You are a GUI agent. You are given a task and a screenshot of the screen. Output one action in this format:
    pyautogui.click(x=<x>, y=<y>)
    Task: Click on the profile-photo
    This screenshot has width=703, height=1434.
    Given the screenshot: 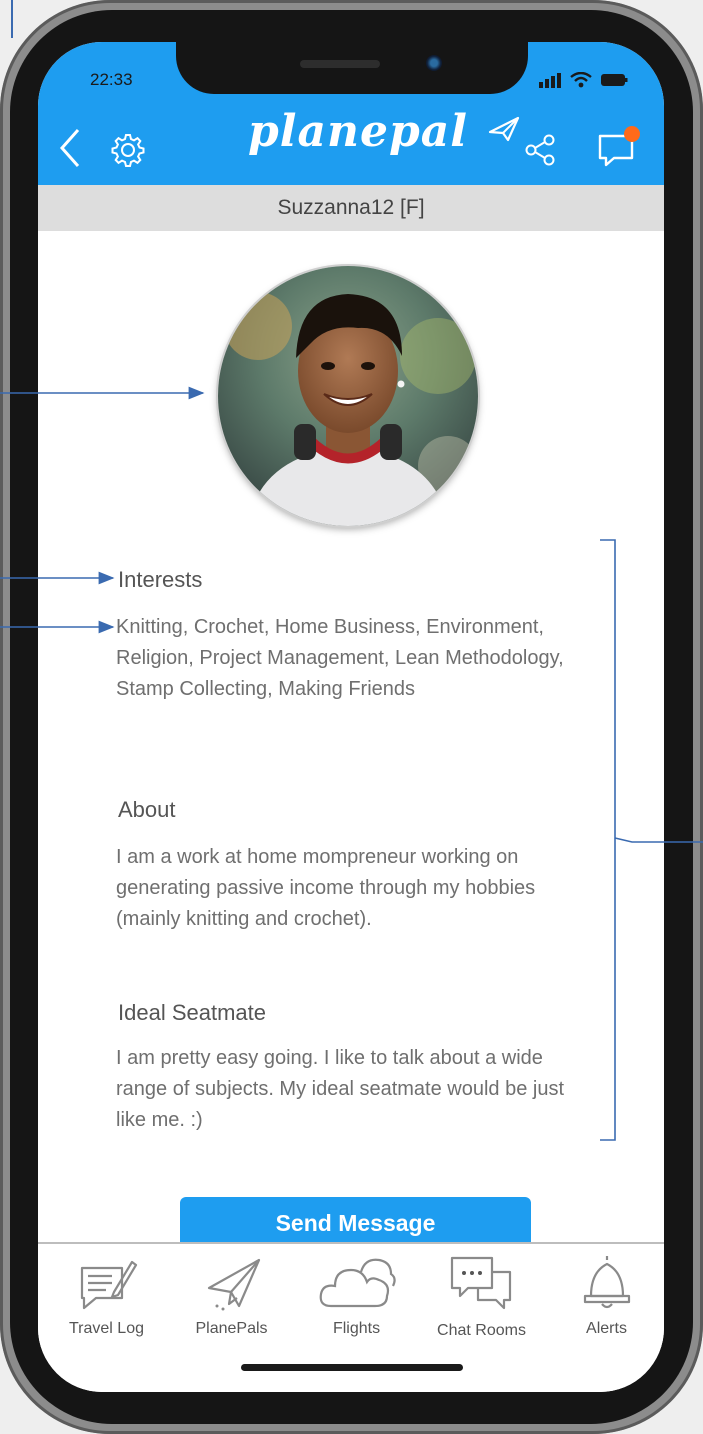 What is the action you would take?
    pyautogui.click(x=348, y=396)
    